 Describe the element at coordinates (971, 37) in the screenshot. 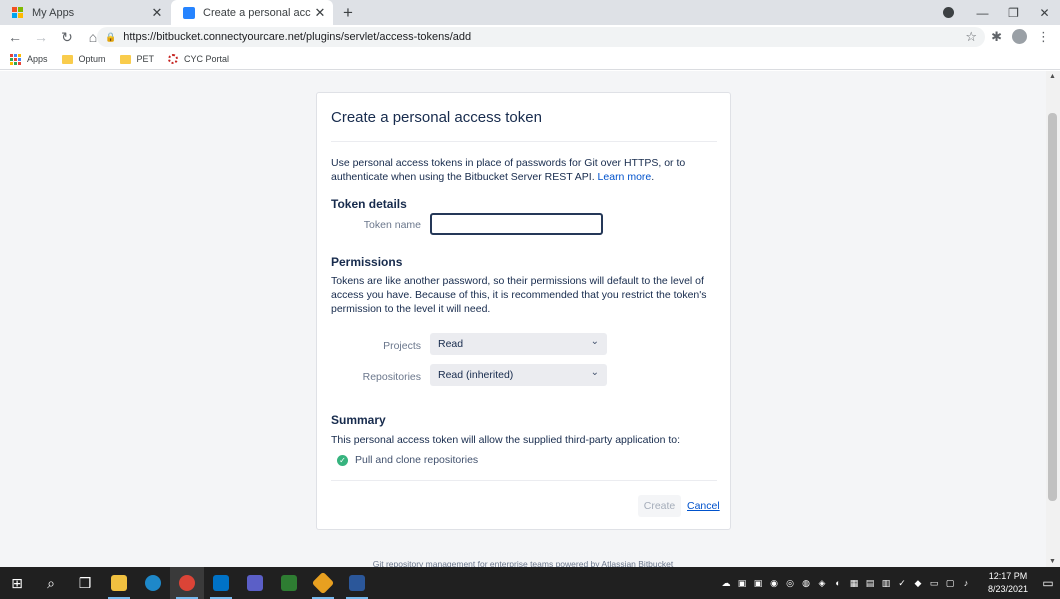

I see `bookmark-star-icon: ☆` at that location.